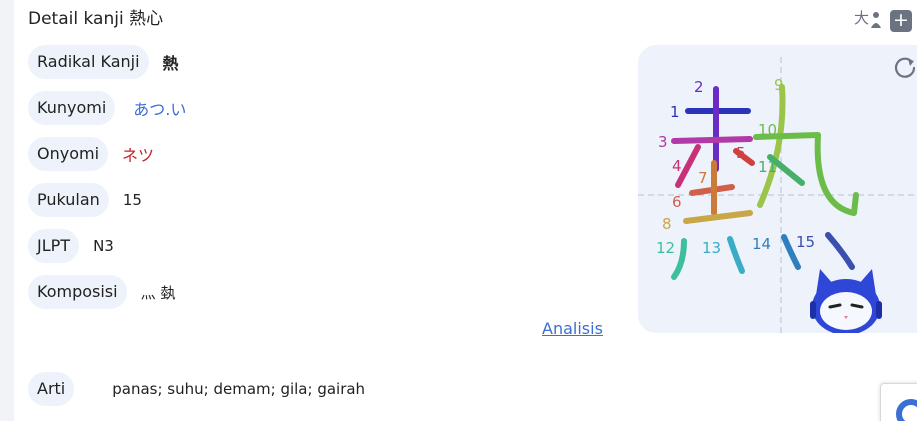 The image size is (917, 421). What do you see at coordinates (846, 301) in the screenshot?
I see `robot-cat-mascot-icon` at bounding box center [846, 301].